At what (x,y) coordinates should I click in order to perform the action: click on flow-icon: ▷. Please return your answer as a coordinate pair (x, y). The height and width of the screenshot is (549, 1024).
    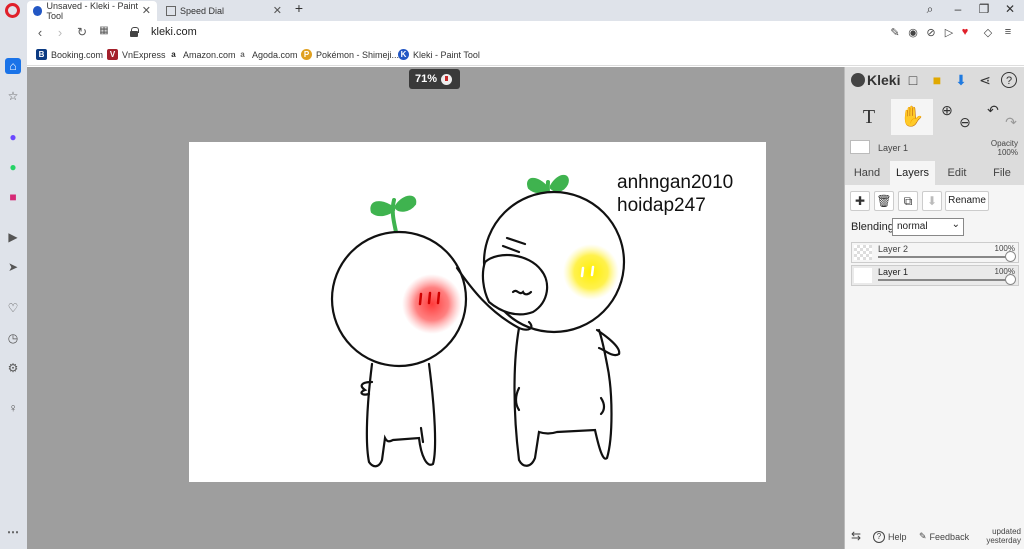
    Looking at the image, I should click on (949, 32).